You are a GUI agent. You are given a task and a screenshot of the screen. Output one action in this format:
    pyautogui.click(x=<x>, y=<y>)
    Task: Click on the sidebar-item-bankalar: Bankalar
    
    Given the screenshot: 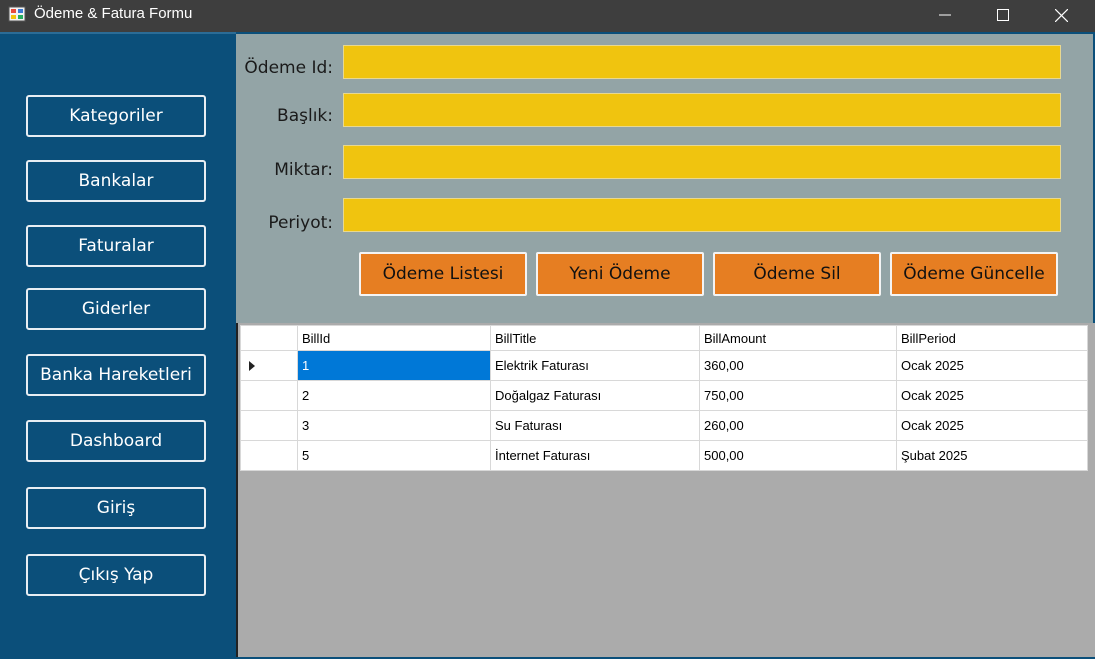 What is the action you would take?
    pyautogui.click(x=116, y=181)
    